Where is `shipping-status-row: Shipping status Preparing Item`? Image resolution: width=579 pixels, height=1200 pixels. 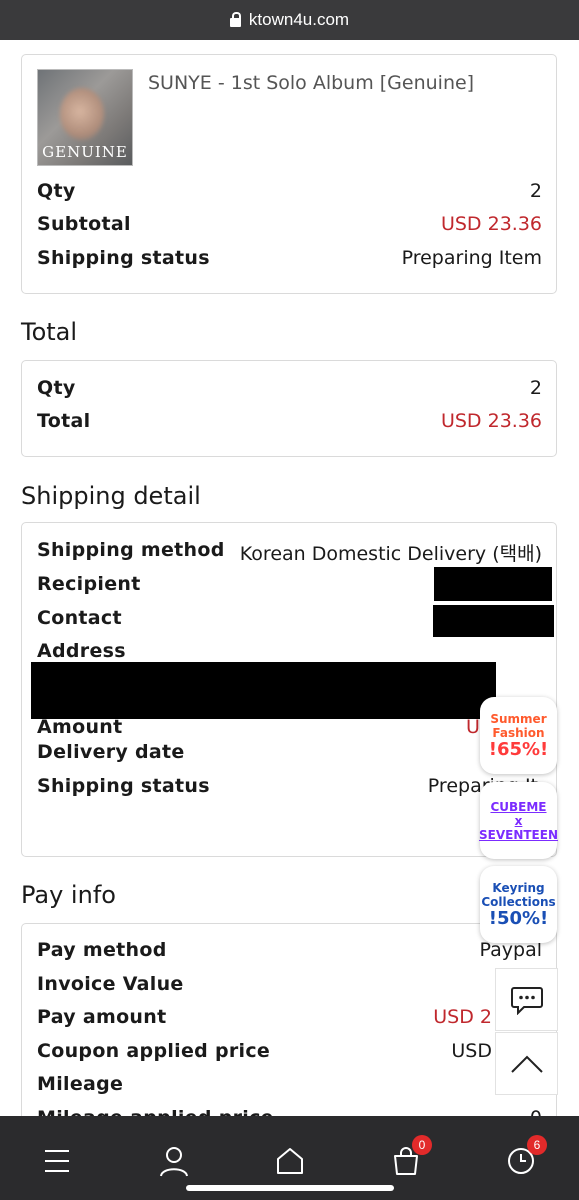
shipping-status-row: Shipping status Preparing Item is located at coordinates (289, 258).